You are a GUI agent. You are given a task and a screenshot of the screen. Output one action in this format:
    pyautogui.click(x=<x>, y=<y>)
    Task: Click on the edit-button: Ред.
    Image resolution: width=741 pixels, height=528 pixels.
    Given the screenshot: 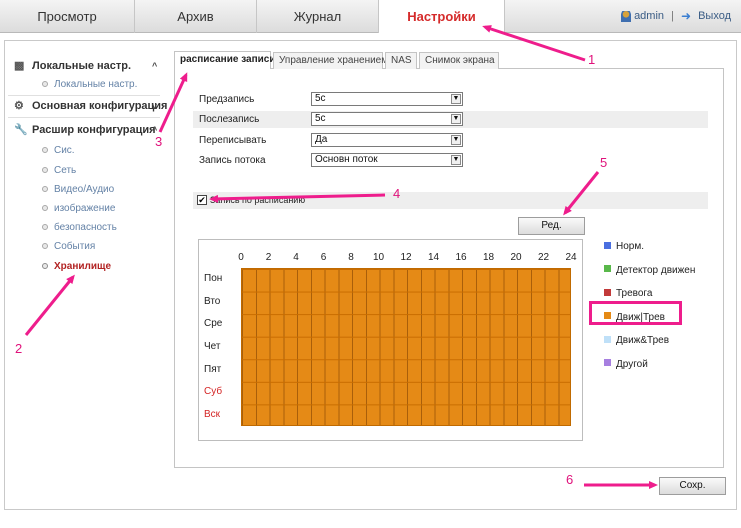 What is the action you would take?
    pyautogui.click(x=551, y=226)
    